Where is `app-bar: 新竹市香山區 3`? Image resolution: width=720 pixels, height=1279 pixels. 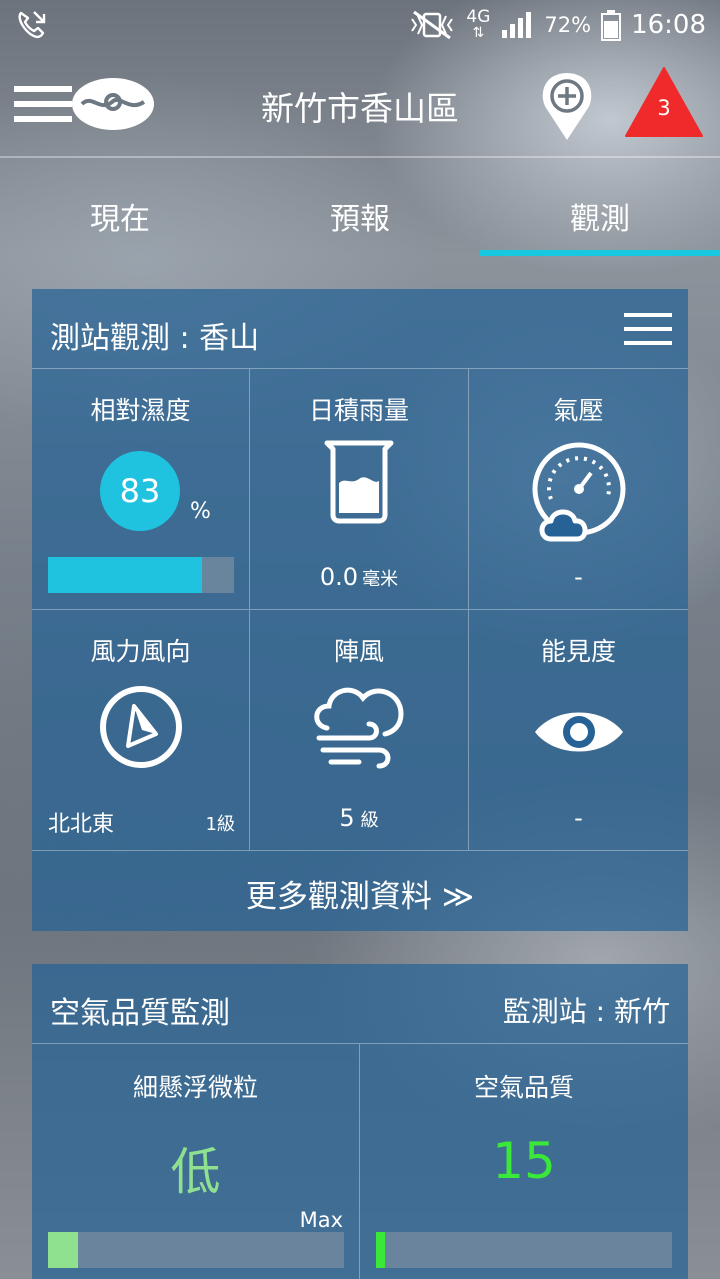
app-bar: 新竹市香山區 3 is located at coordinates (360, 105).